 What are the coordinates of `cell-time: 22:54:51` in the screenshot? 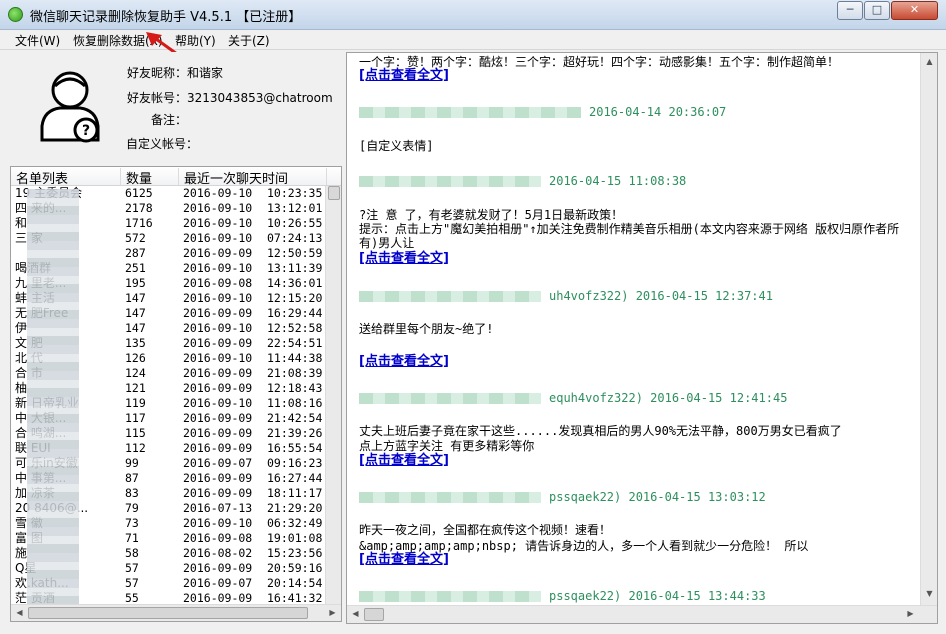 It's located at (295, 343).